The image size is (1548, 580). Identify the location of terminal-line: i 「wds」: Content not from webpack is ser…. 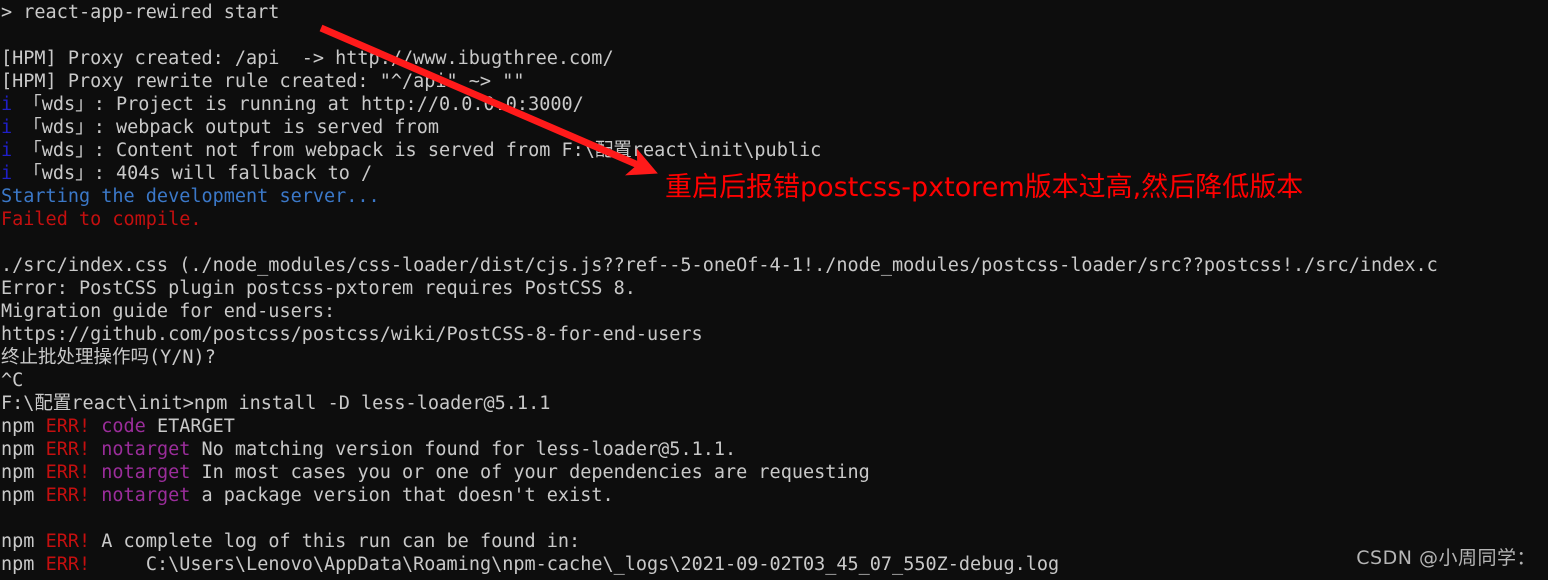
(774, 150).